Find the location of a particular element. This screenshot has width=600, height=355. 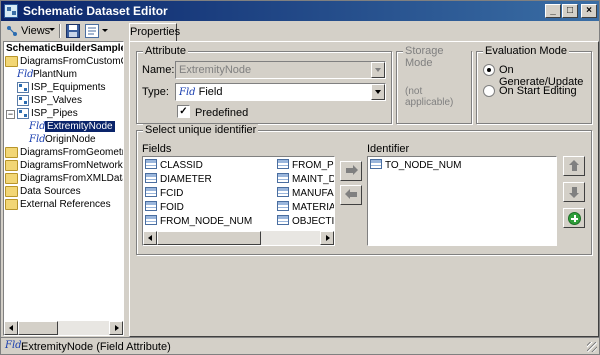

tree-node: ISP_Equipments is located at coordinates (61, 88).